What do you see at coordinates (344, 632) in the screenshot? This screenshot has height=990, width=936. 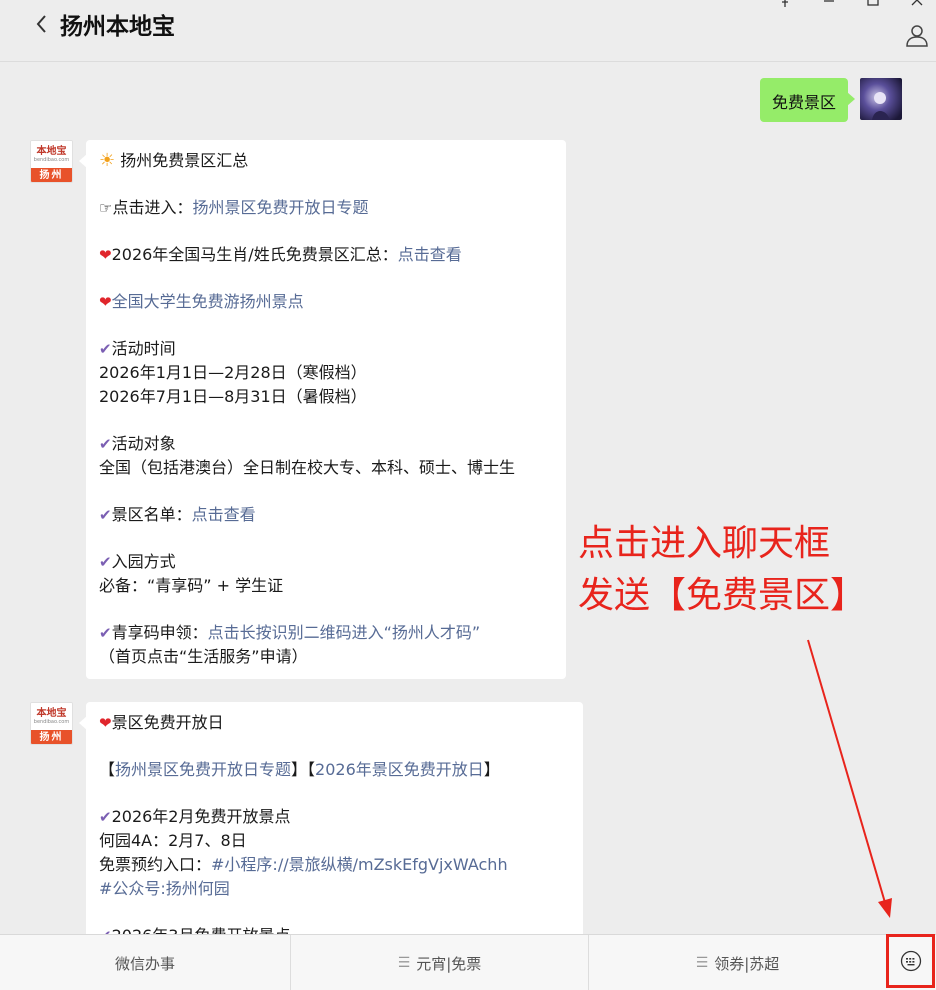 I see `link-talent-code: 点击长按识别二维码进入“扬州人才码”` at bounding box center [344, 632].